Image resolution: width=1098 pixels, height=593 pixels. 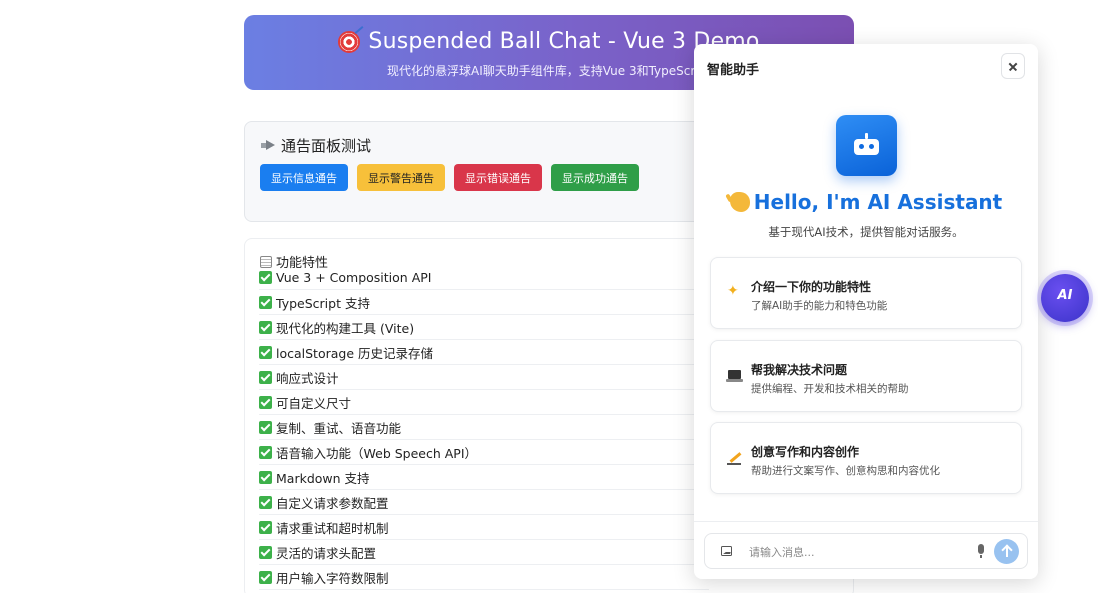 What do you see at coordinates (332, 578) in the screenshot?
I see `feature-label: 用户输入字符数限制` at bounding box center [332, 578].